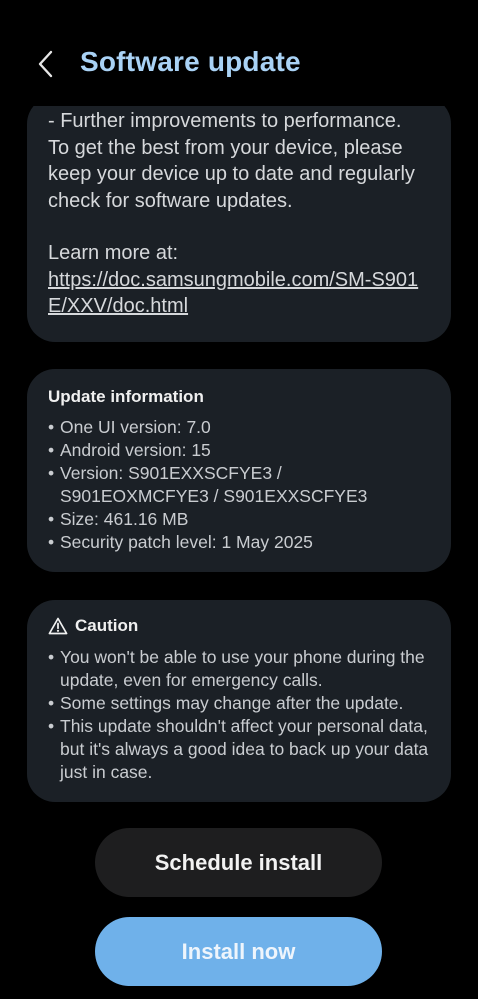 This screenshot has height=999, width=478. What do you see at coordinates (239, 427) in the screenshot?
I see `info-one-ui-version: One UI version: 7.0` at bounding box center [239, 427].